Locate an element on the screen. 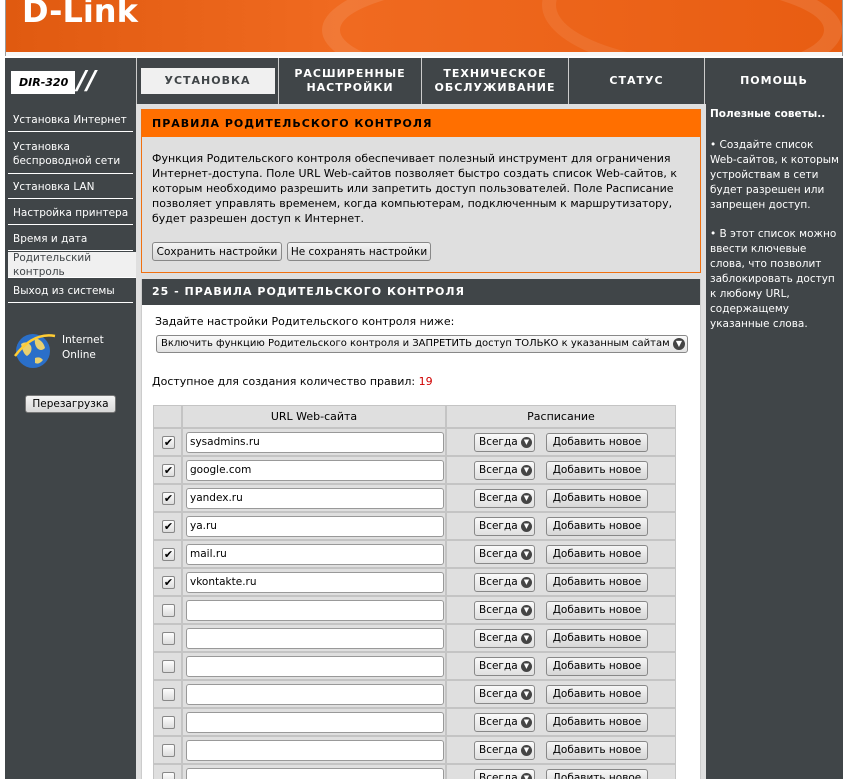 This screenshot has width=867, height=779. url-input: google.com is located at coordinates (315, 470).